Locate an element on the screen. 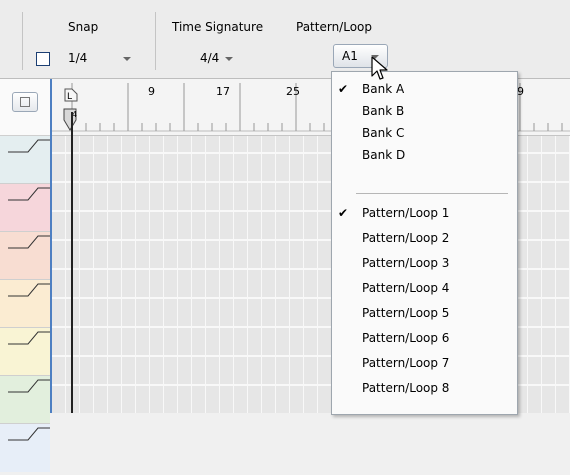  menu-item-pattern-loop: ✔ Pattern/Loop 1 is located at coordinates (423, 214).